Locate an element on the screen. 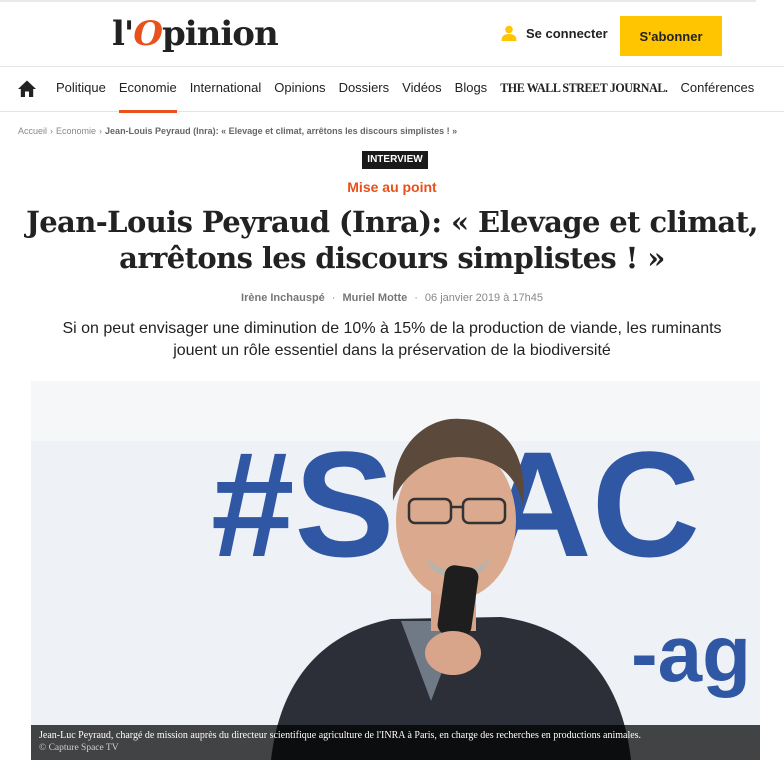  article-kicker: Mise au point is located at coordinates (392, 187).